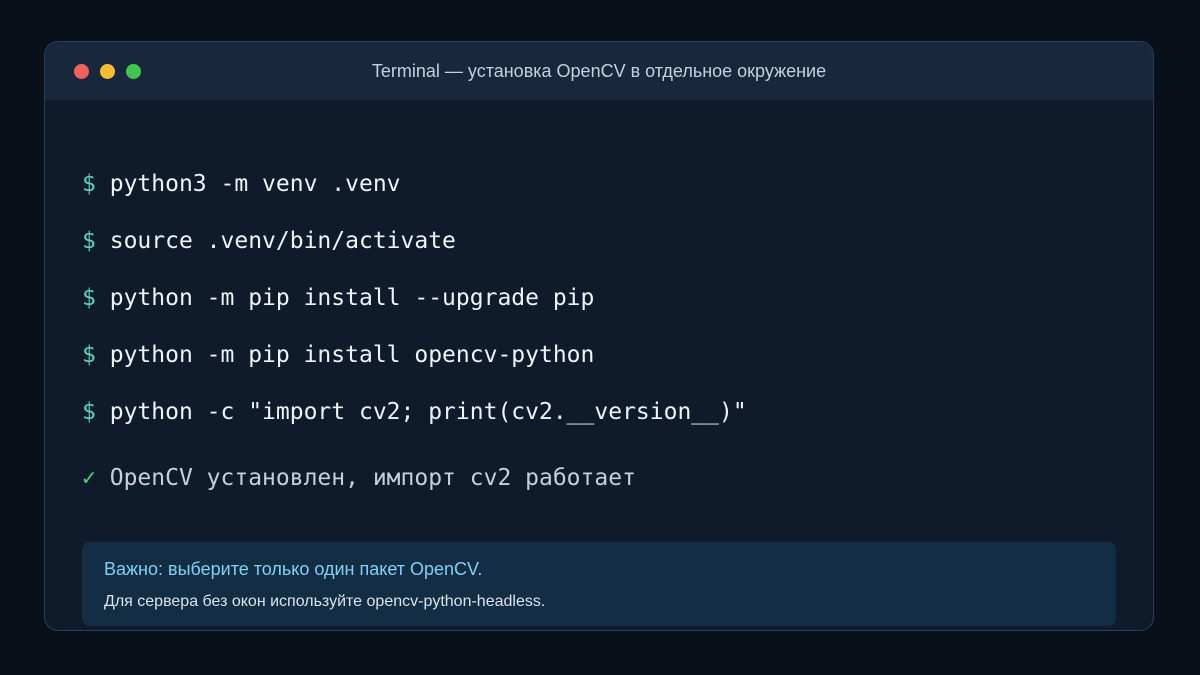  I want to click on command-line: $ python -m pip install opencv-python, so click(338, 355).